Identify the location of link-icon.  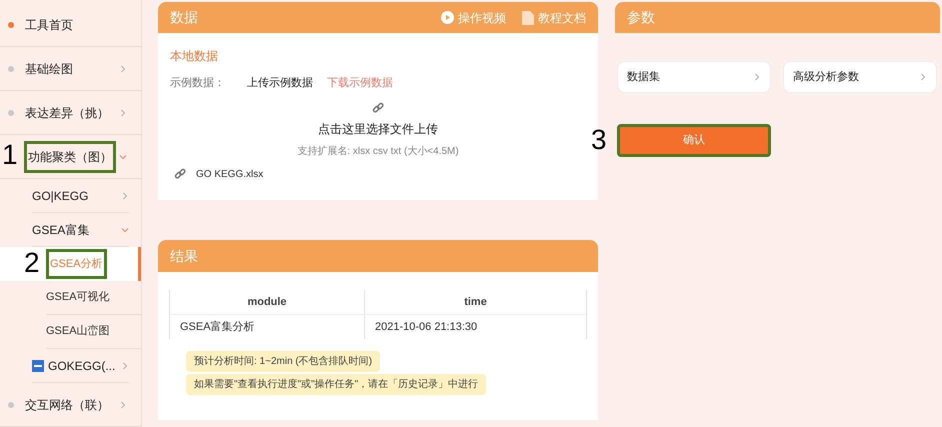
(378, 108).